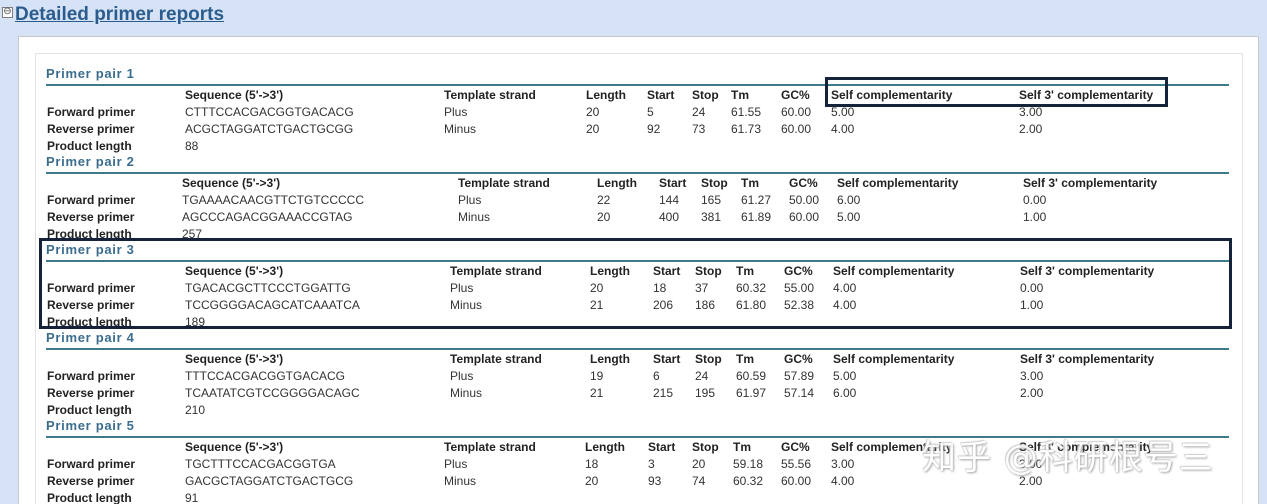 The width and height of the screenshot is (1267, 504). I want to click on reverse-sequence: ACGCTAGGATCTGACTGCGG, so click(269, 129).